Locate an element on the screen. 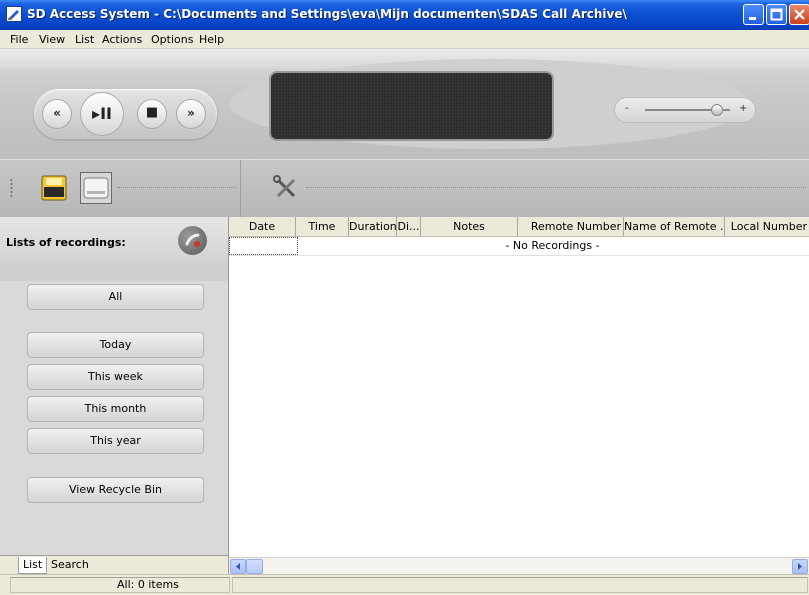 This screenshot has height=595, width=809. menu-file: File is located at coordinates (19, 39).